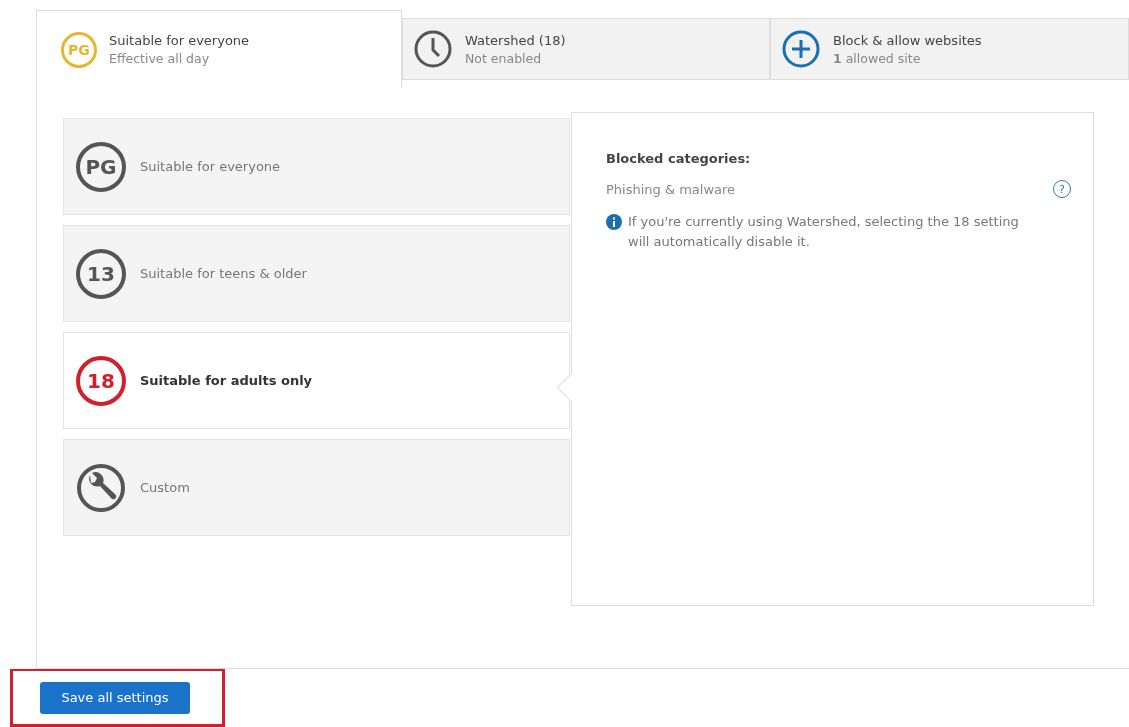 This screenshot has height=727, width=1129. Describe the element at coordinates (219, 49) in the screenshot. I see `tab: PG Suitable for everyone Effective all day` at that location.